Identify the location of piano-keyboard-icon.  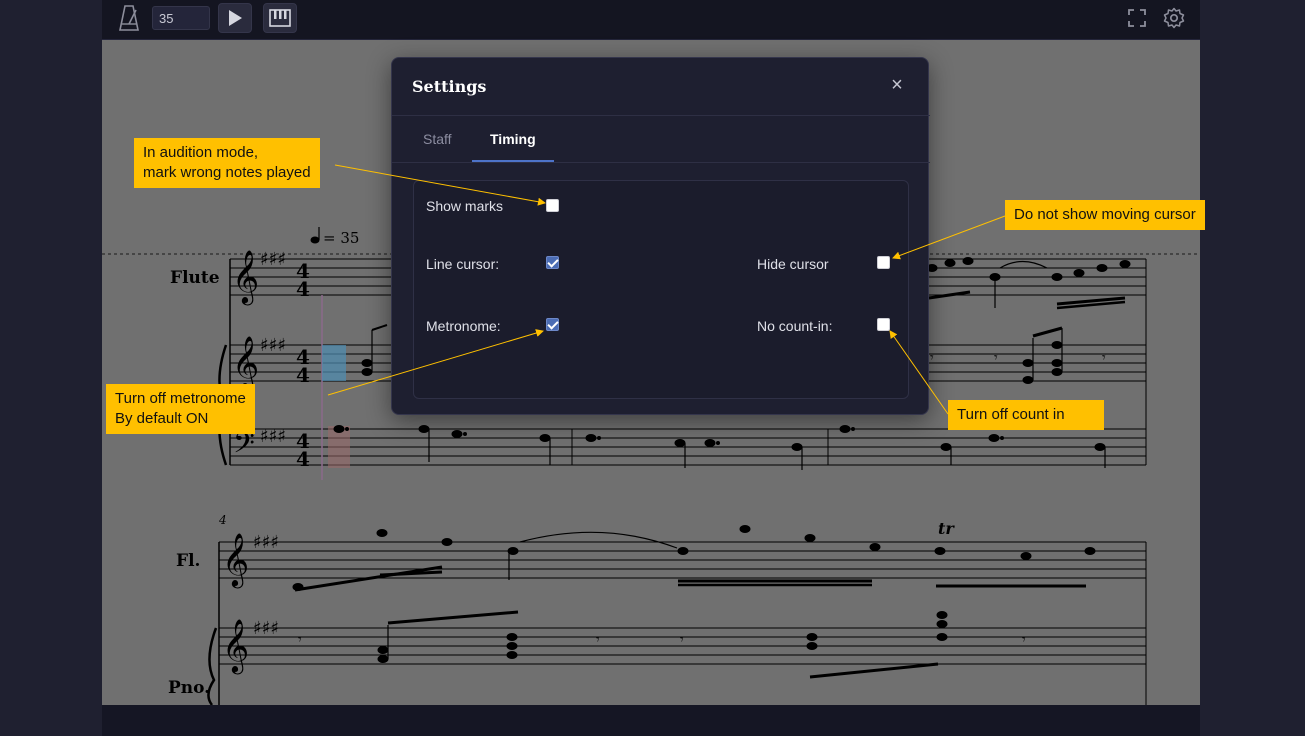
(280, 18).